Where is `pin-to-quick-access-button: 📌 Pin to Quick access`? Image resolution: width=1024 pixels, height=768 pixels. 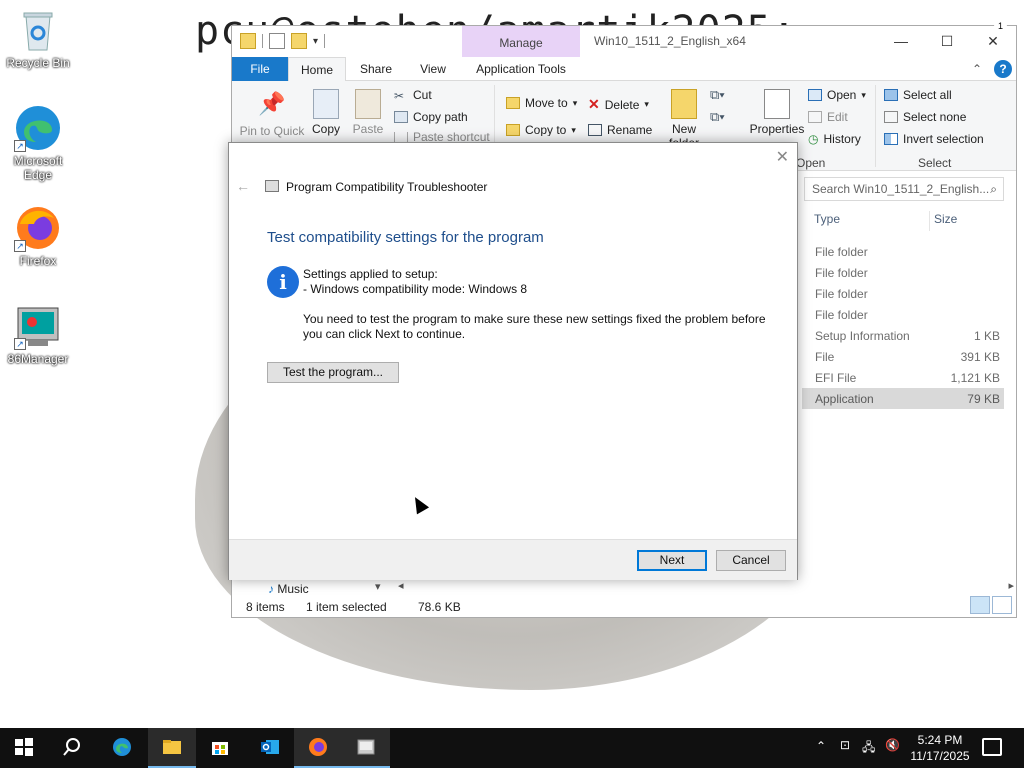 pin-to-quick-access-button: 📌 Pin to Quick access is located at coordinates (272, 117).